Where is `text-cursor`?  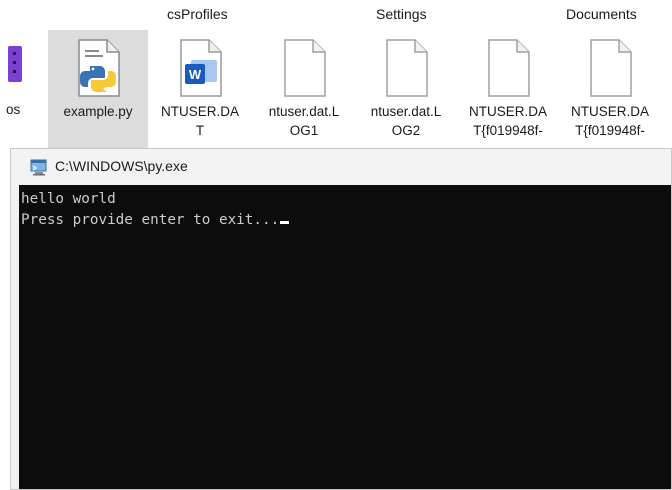 text-cursor is located at coordinates (285, 222).